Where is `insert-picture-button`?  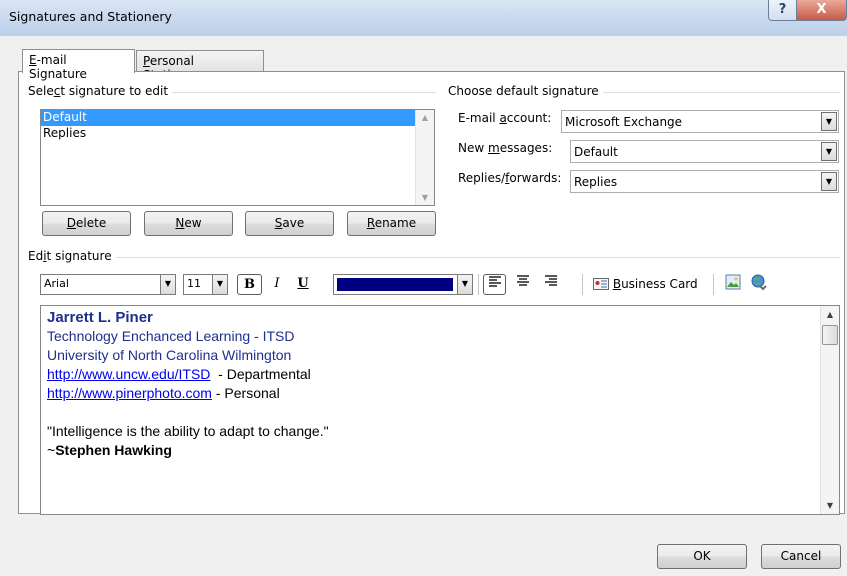 insert-picture-button is located at coordinates (733, 284).